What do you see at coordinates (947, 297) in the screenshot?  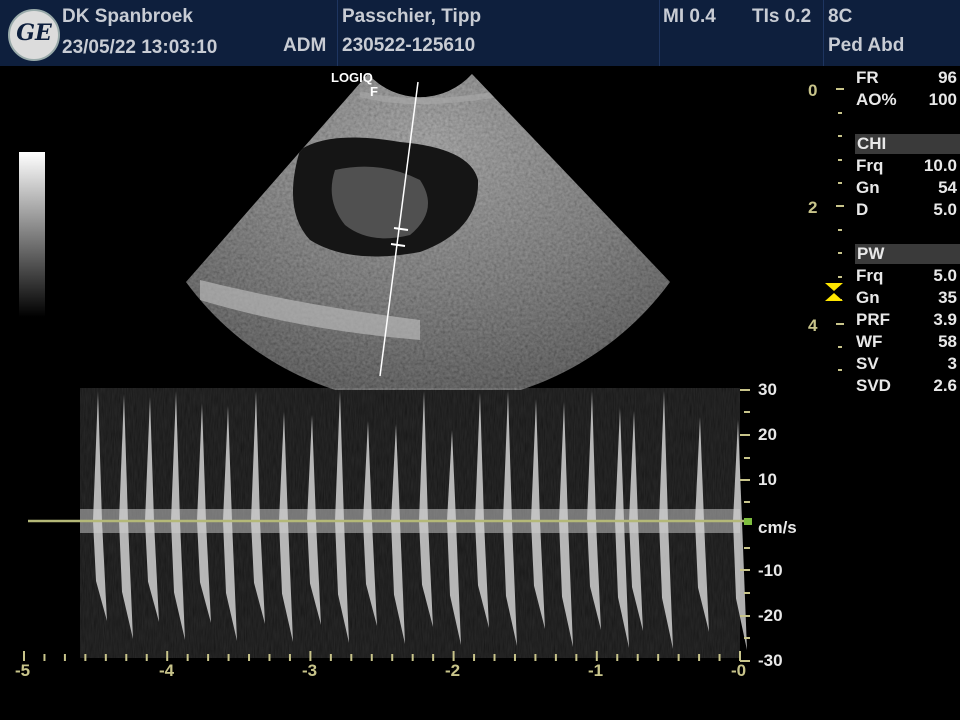 I see `param-value: 35` at bounding box center [947, 297].